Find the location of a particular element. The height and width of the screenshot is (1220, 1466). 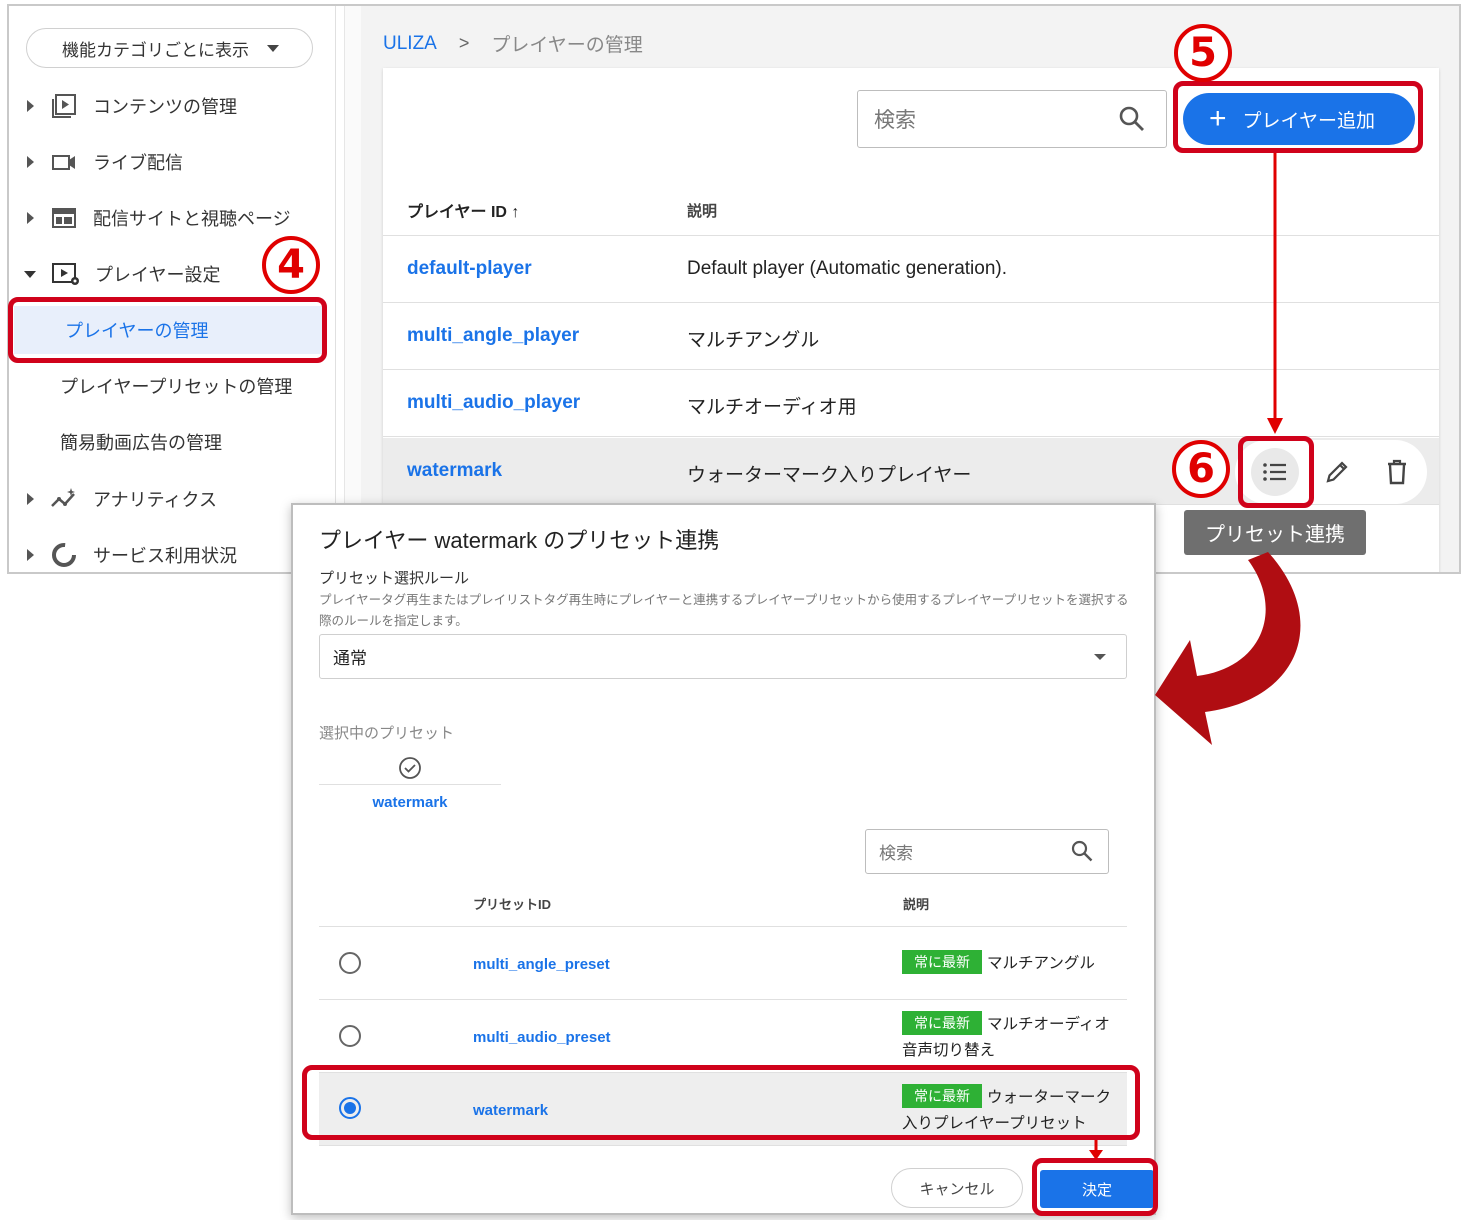

selected-preset-name: watermark is located at coordinates (410, 802).